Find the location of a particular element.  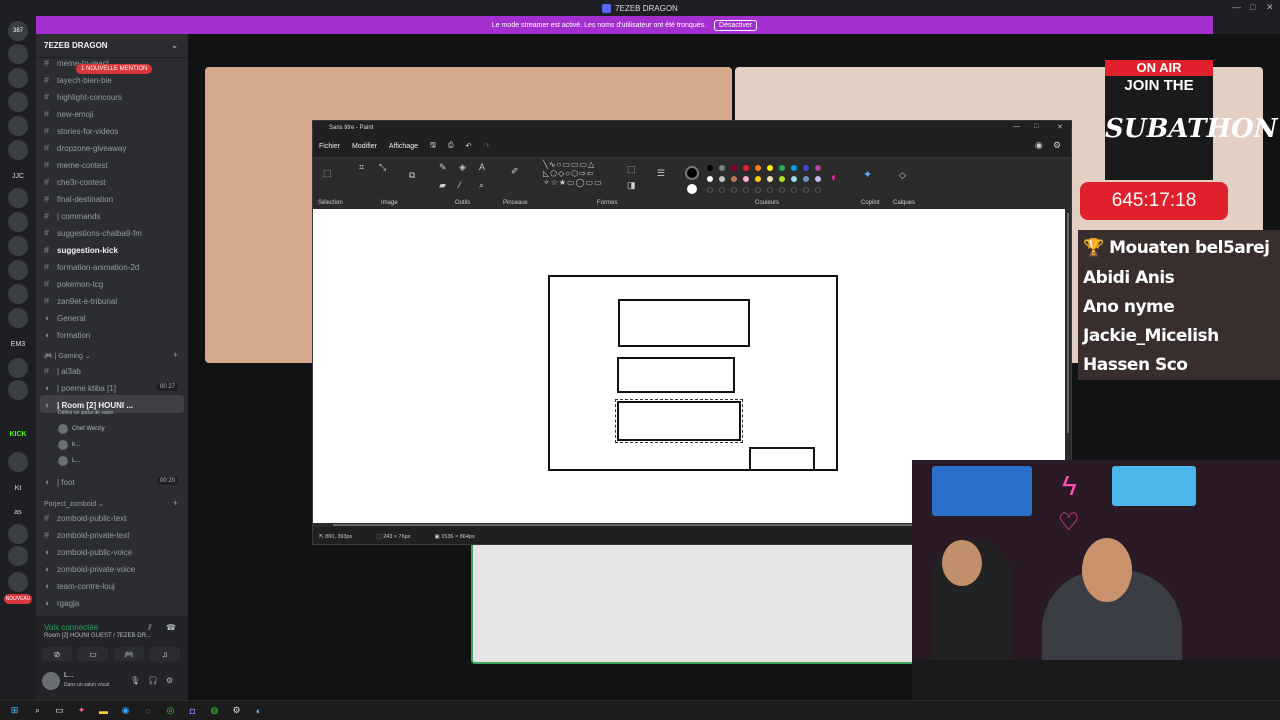

stroke-size-icon: ☰ is located at coordinates (661, 173).